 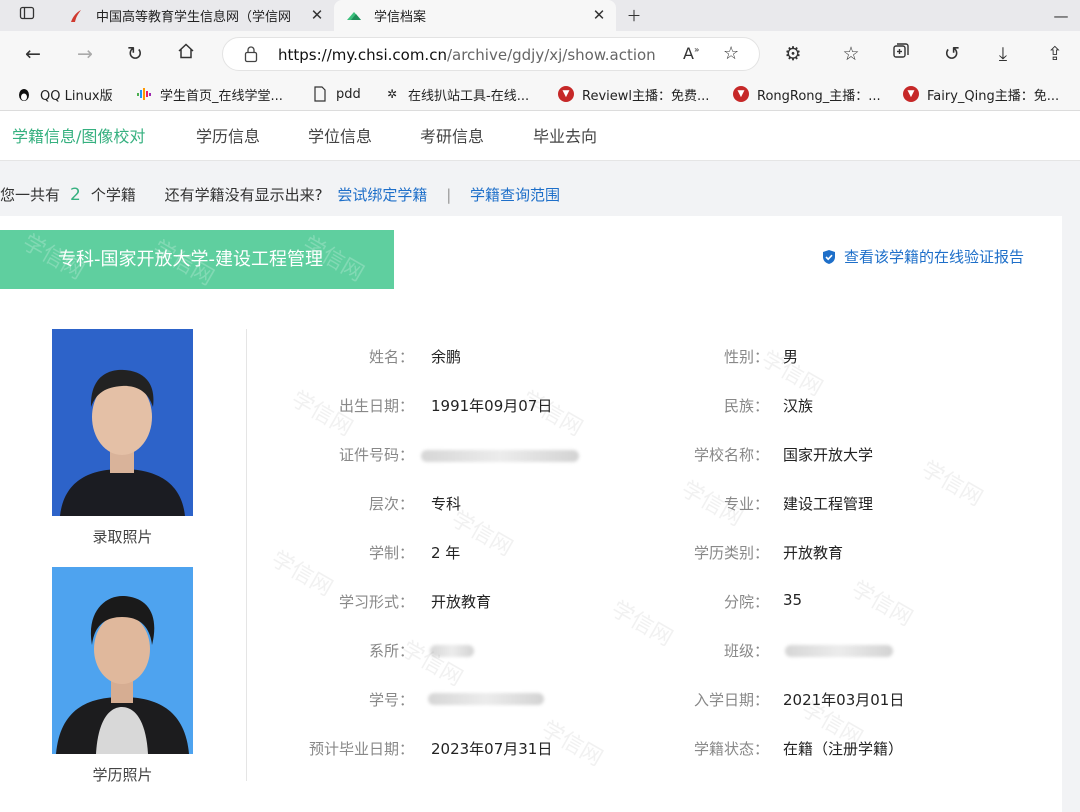 What do you see at coordinates (731, 455) in the screenshot?
I see `field-label: 学校名称：` at bounding box center [731, 455].